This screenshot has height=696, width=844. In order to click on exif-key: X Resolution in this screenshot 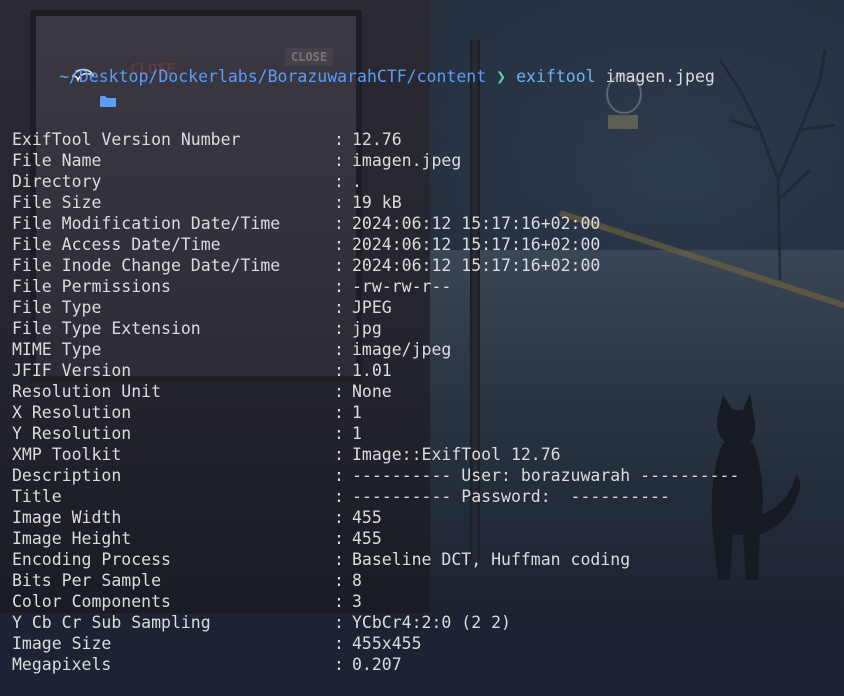, I will do `click(72, 412)`.